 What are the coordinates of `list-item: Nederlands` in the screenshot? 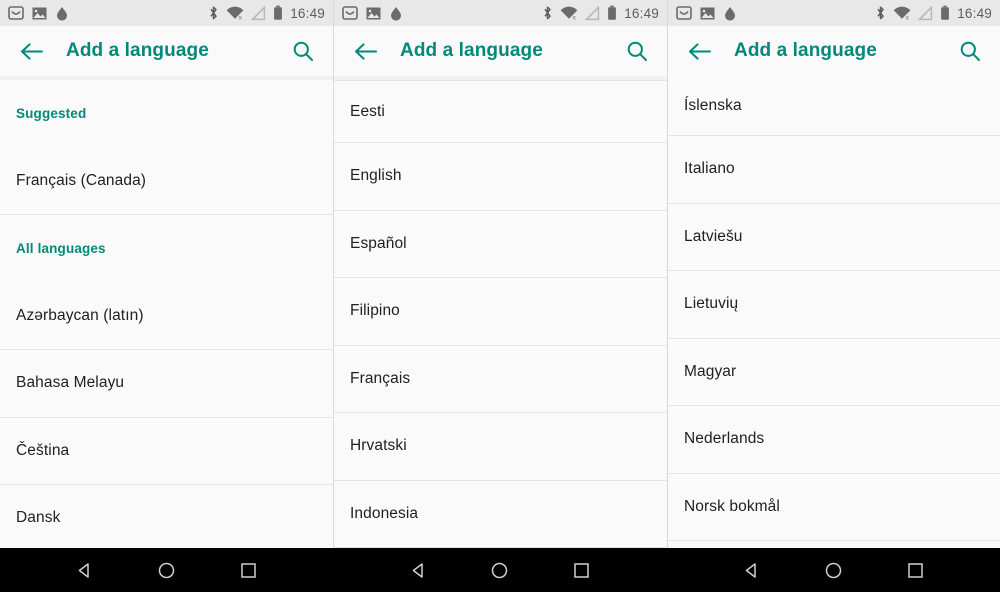 It's located at (834, 440).